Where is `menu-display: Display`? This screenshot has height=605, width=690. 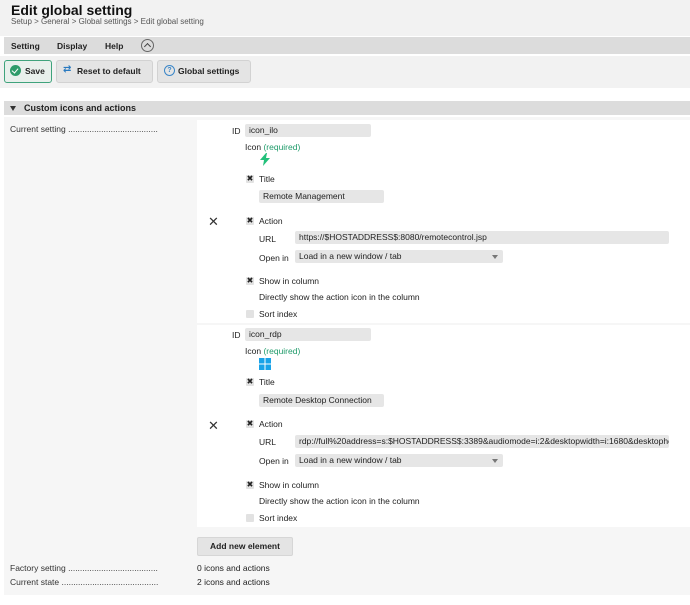
menu-display: Display is located at coordinates (72, 46).